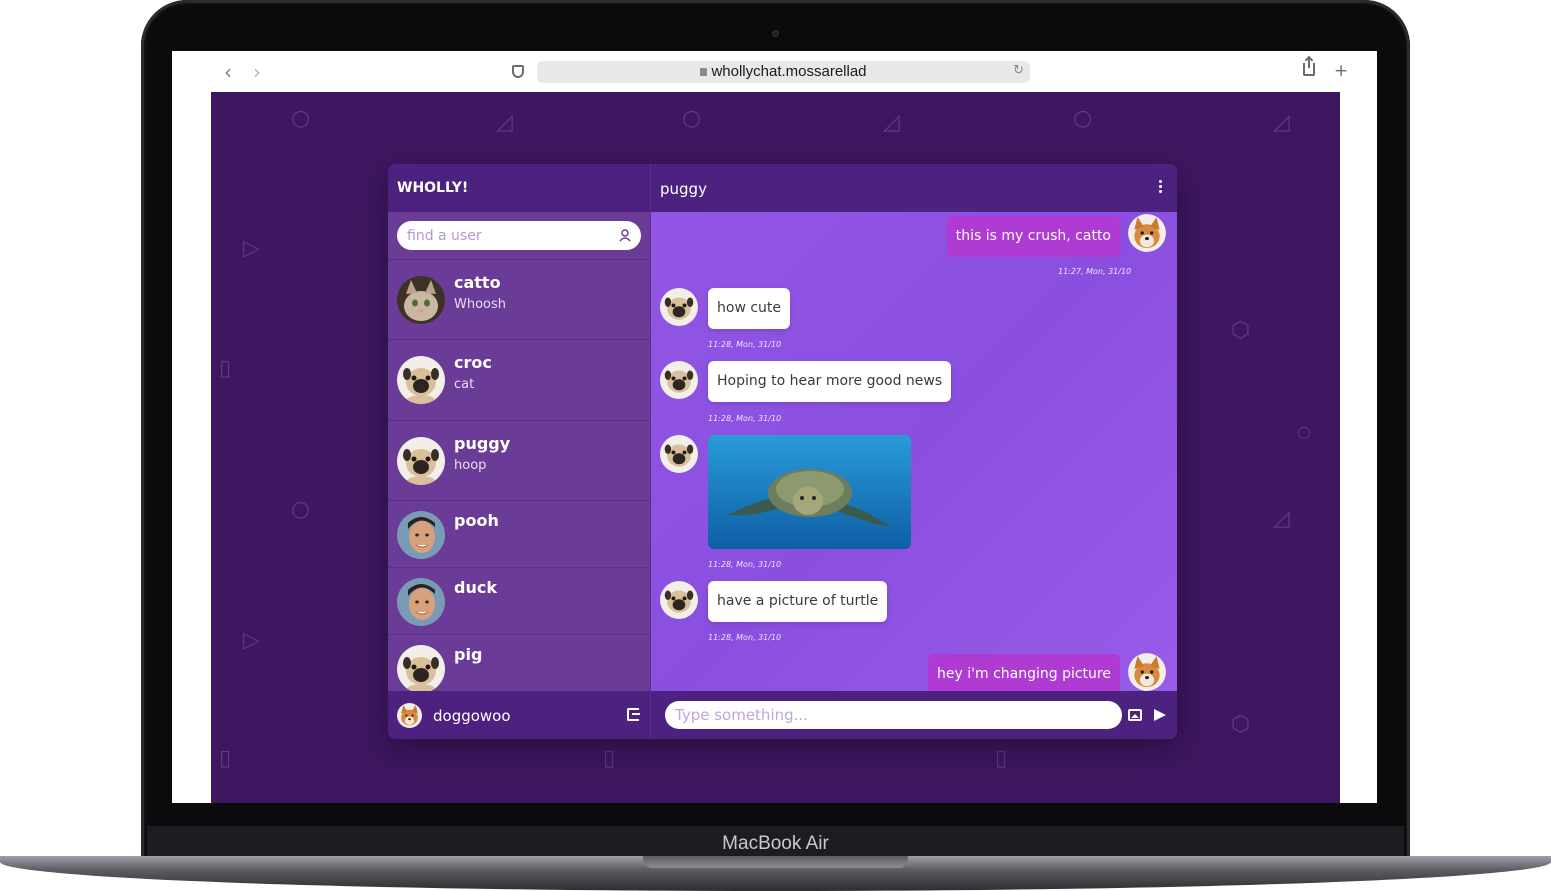 This screenshot has height=891, width=1551. Describe the element at coordinates (468, 654) in the screenshot. I see `contact-name: pig` at that location.